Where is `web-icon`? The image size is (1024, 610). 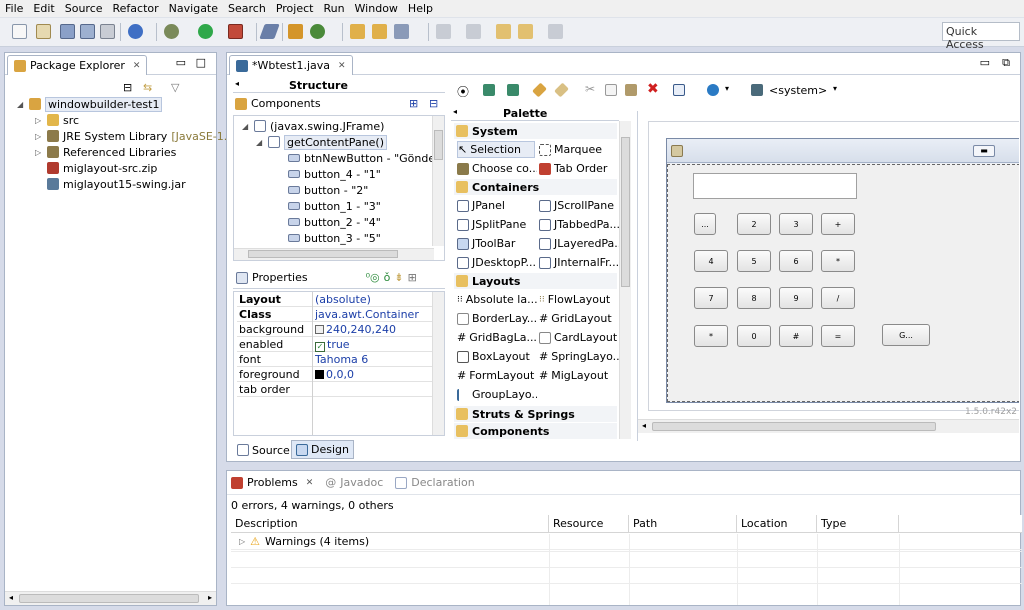 web-icon is located at coordinates (135, 31).